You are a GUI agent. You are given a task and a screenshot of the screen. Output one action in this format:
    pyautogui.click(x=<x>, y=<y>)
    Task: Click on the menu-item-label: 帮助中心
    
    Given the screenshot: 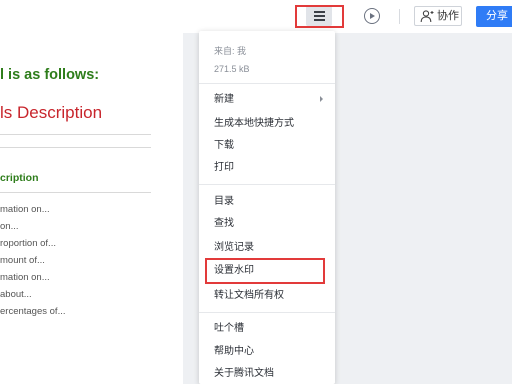 What is the action you would take?
    pyautogui.click(x=234, y=351)
    